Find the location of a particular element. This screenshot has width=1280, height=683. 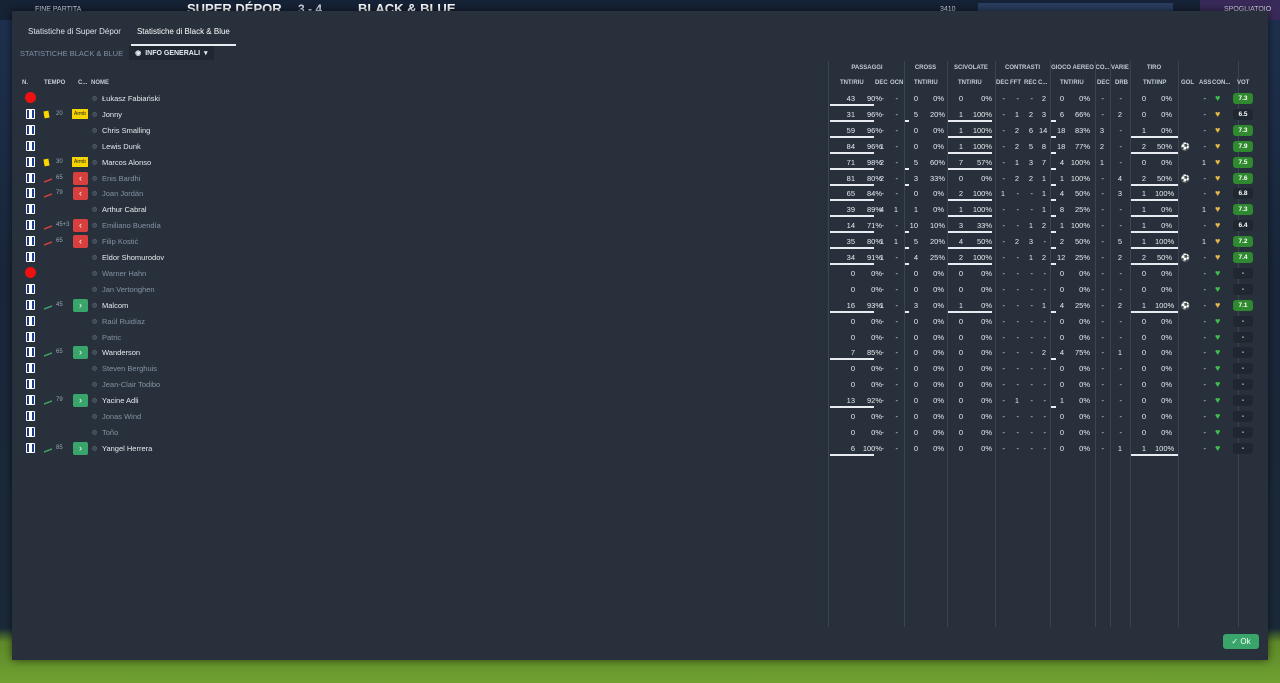

player-name: Raúl Ruidíaz is located at coordinates (123, 321).